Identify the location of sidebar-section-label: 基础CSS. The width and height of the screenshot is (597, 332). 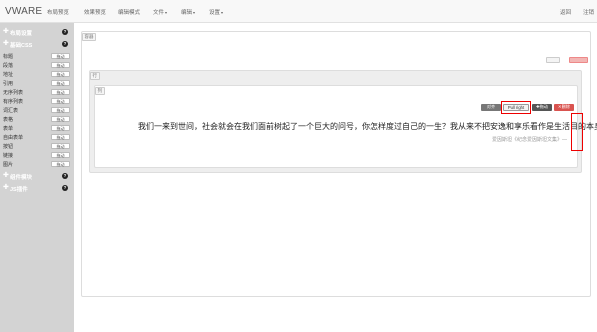
(21, 46).